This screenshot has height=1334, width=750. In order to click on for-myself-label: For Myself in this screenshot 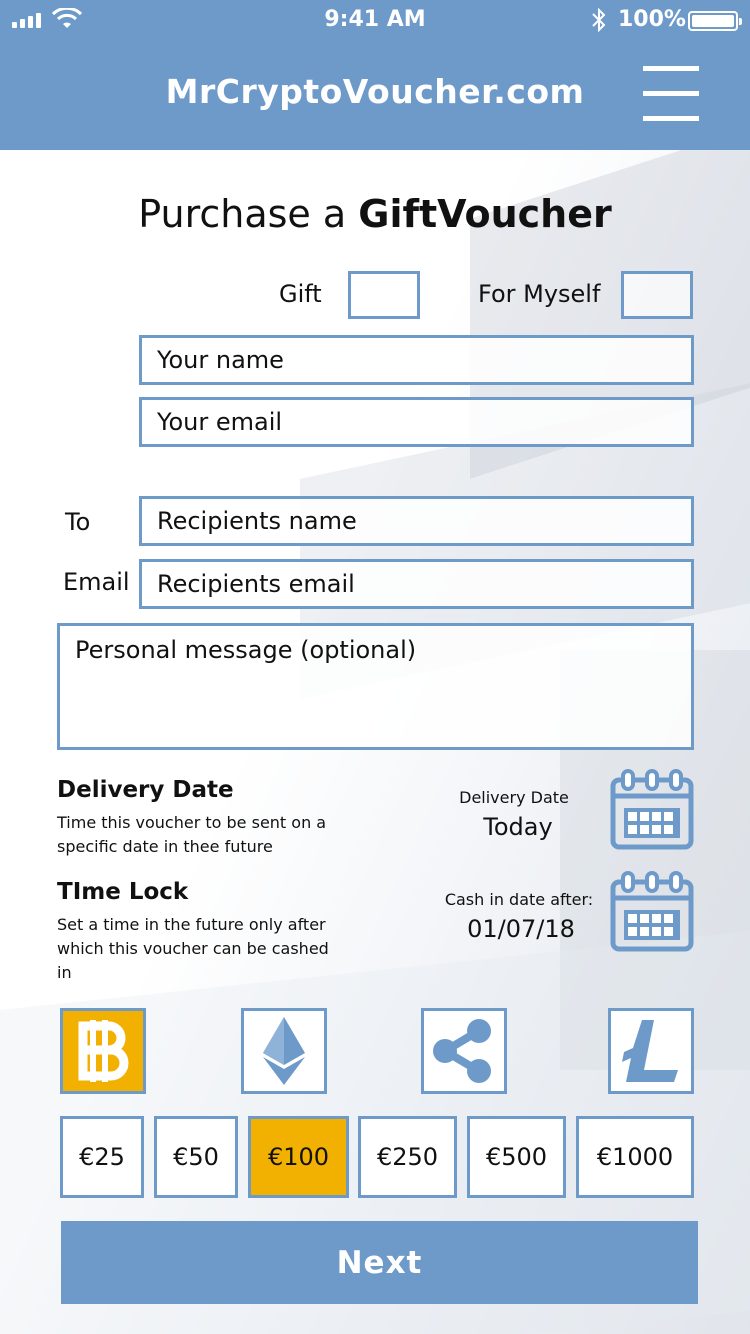, I will do `click(539, 294)`.